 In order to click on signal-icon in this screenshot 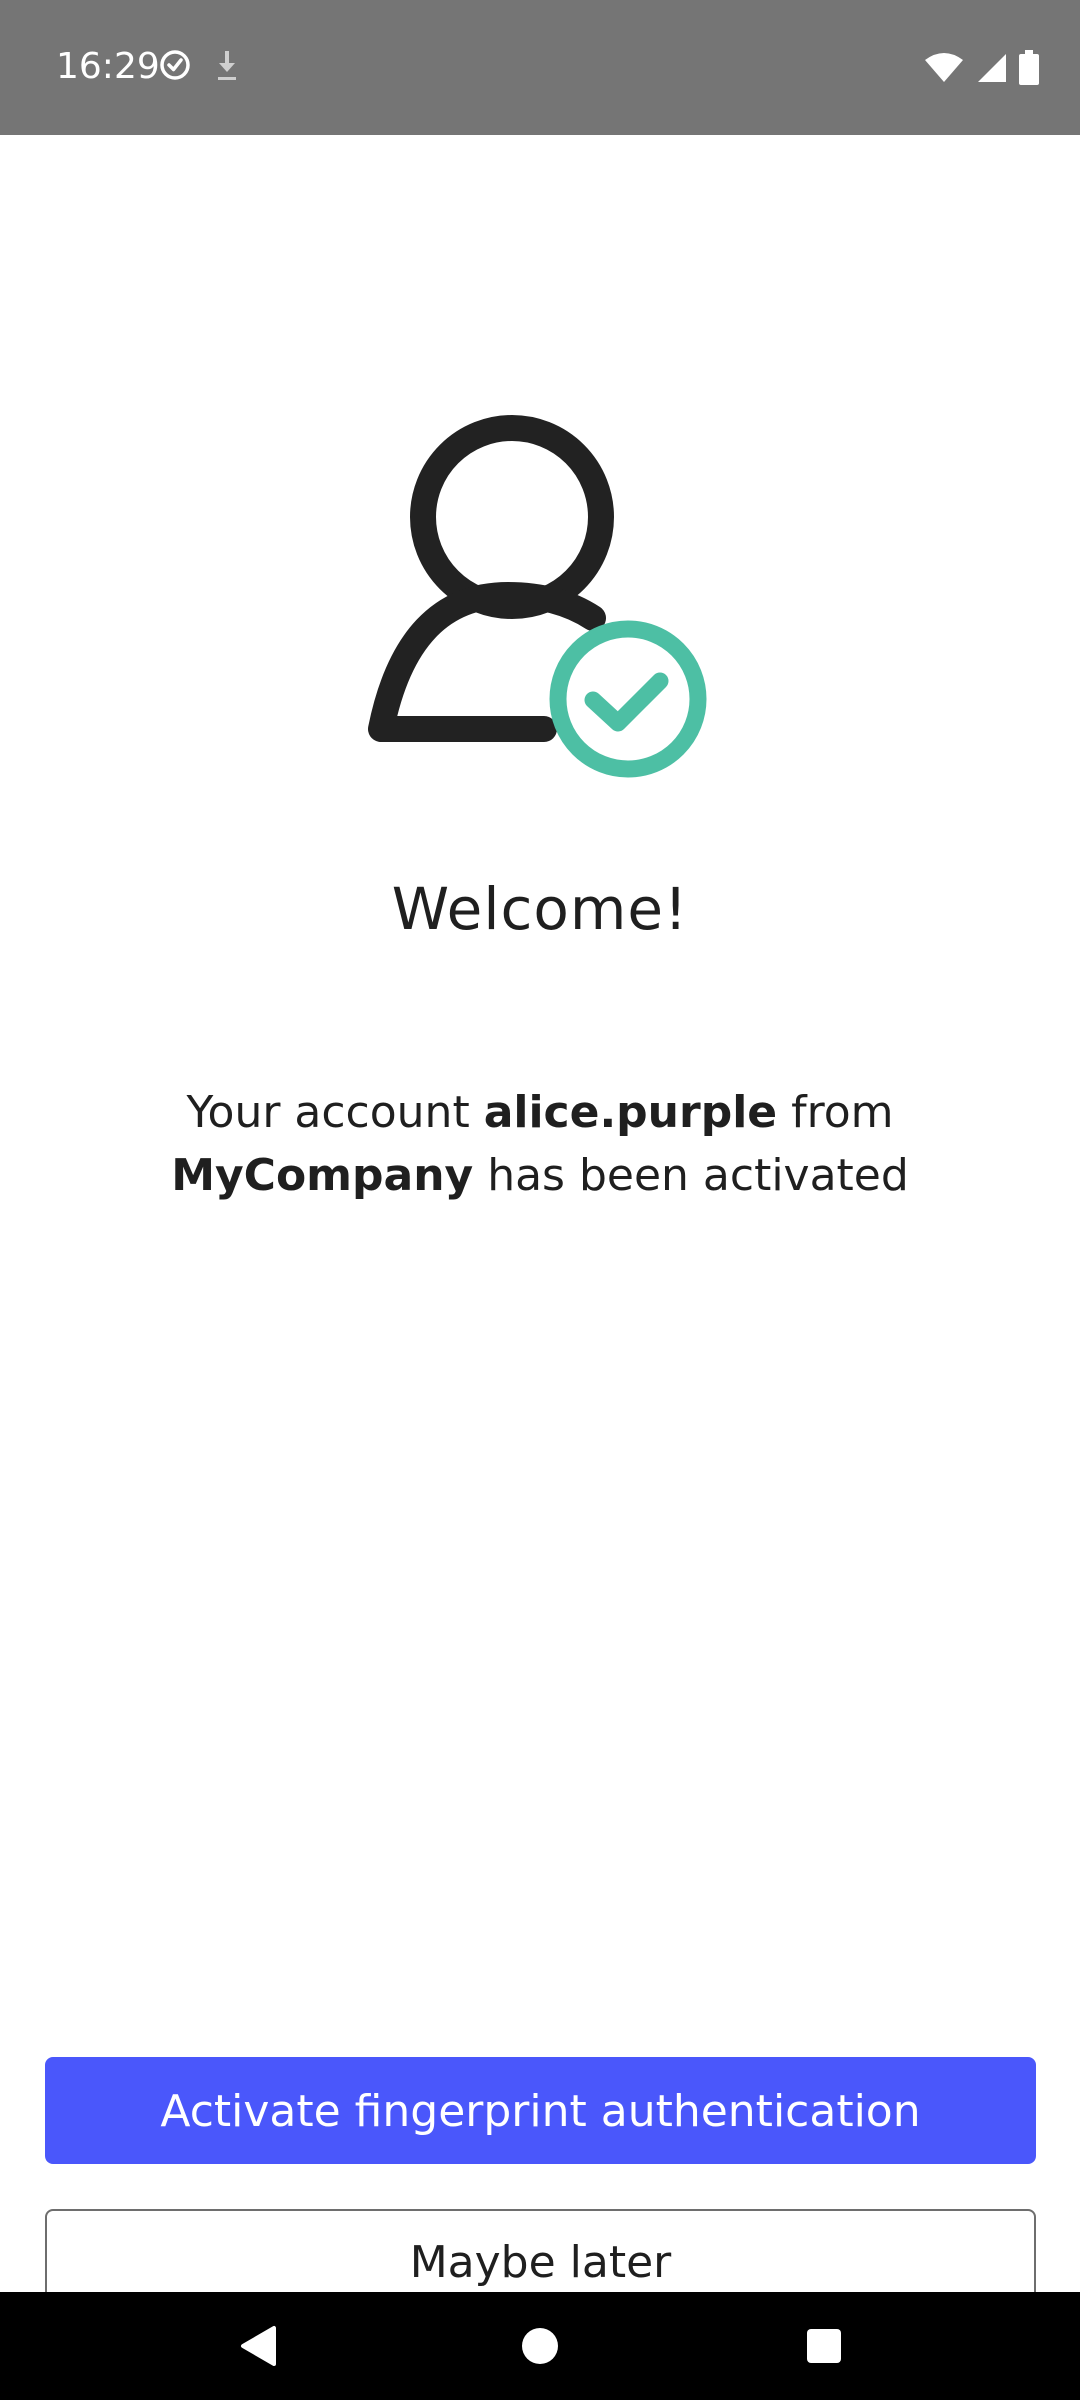, I will do `click(991, 68)`.